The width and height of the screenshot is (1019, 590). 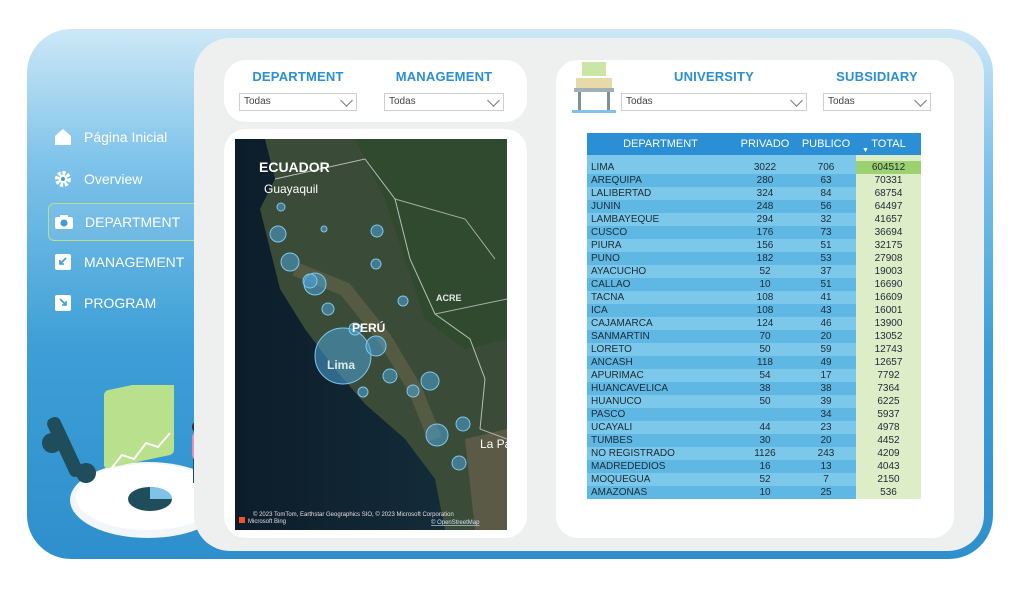 I want to click on table-row: NO REGISTRADO 1126 243 4209, so click(x=754, y=453).